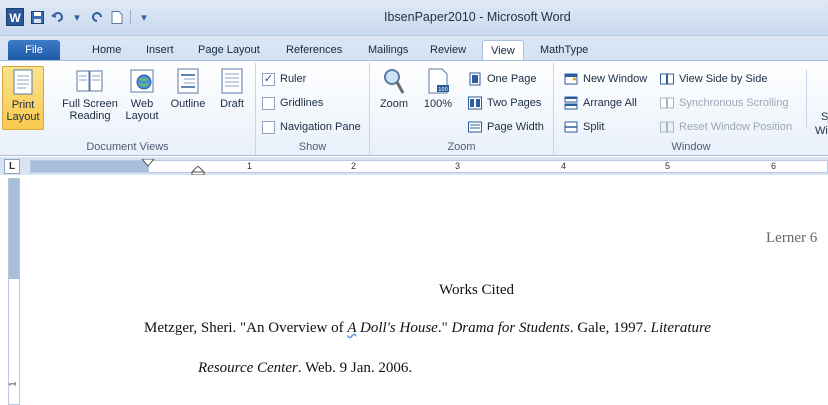 This screenshot has width=828, height=405. Describe the element at coordinates (667, 79) in the screenshot. I see `view-side-by-side-icon` at that location.